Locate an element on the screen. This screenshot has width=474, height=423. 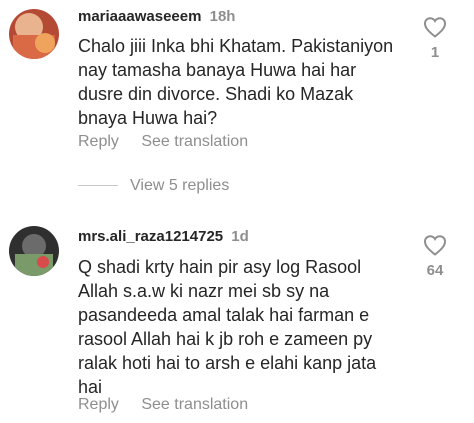
like-column: 64 is located at coordinates (435, 256).